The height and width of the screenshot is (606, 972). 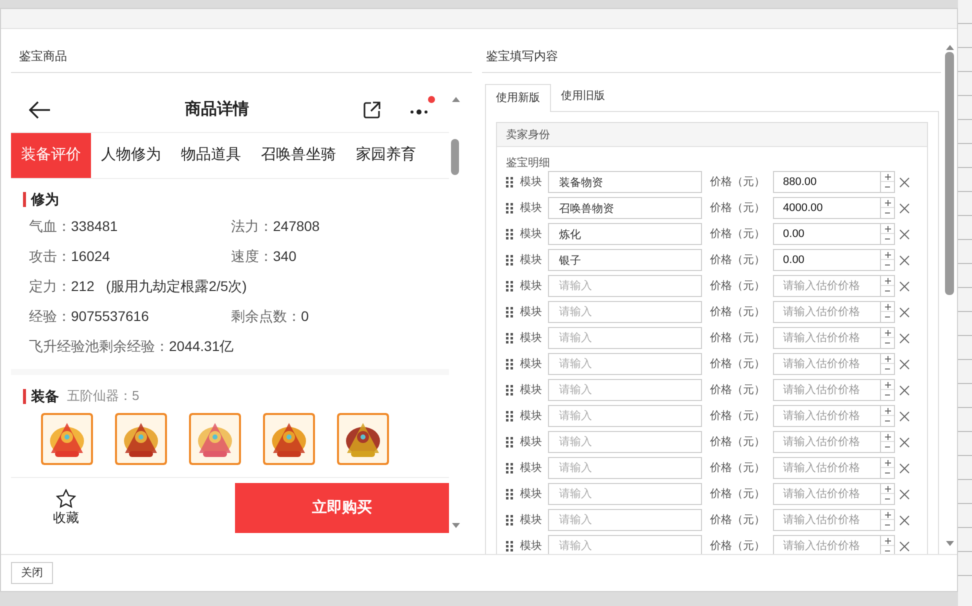 I want to click on star-icon, so click(x=66, y=498).